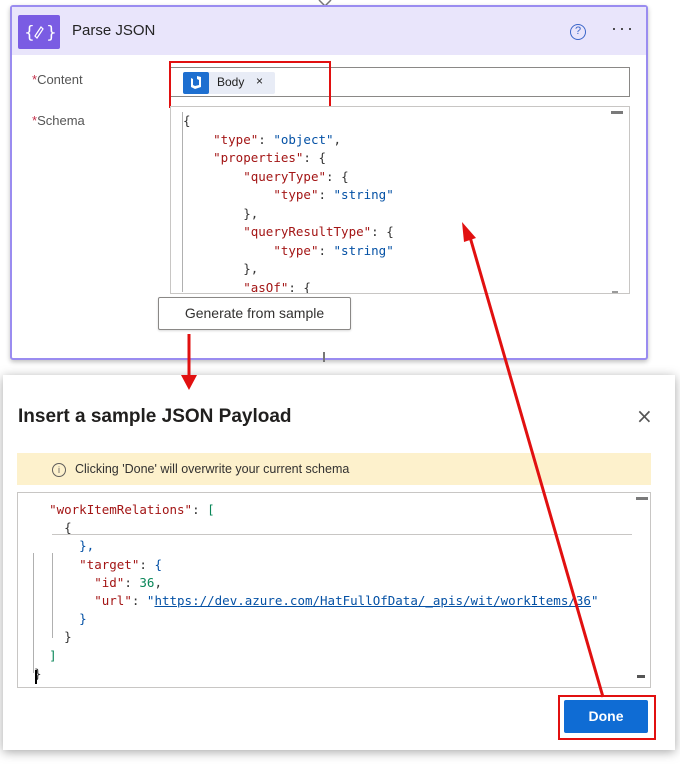 This screenshot has width=680, height=766. I want to click on flow-connector, so click(324, 357).